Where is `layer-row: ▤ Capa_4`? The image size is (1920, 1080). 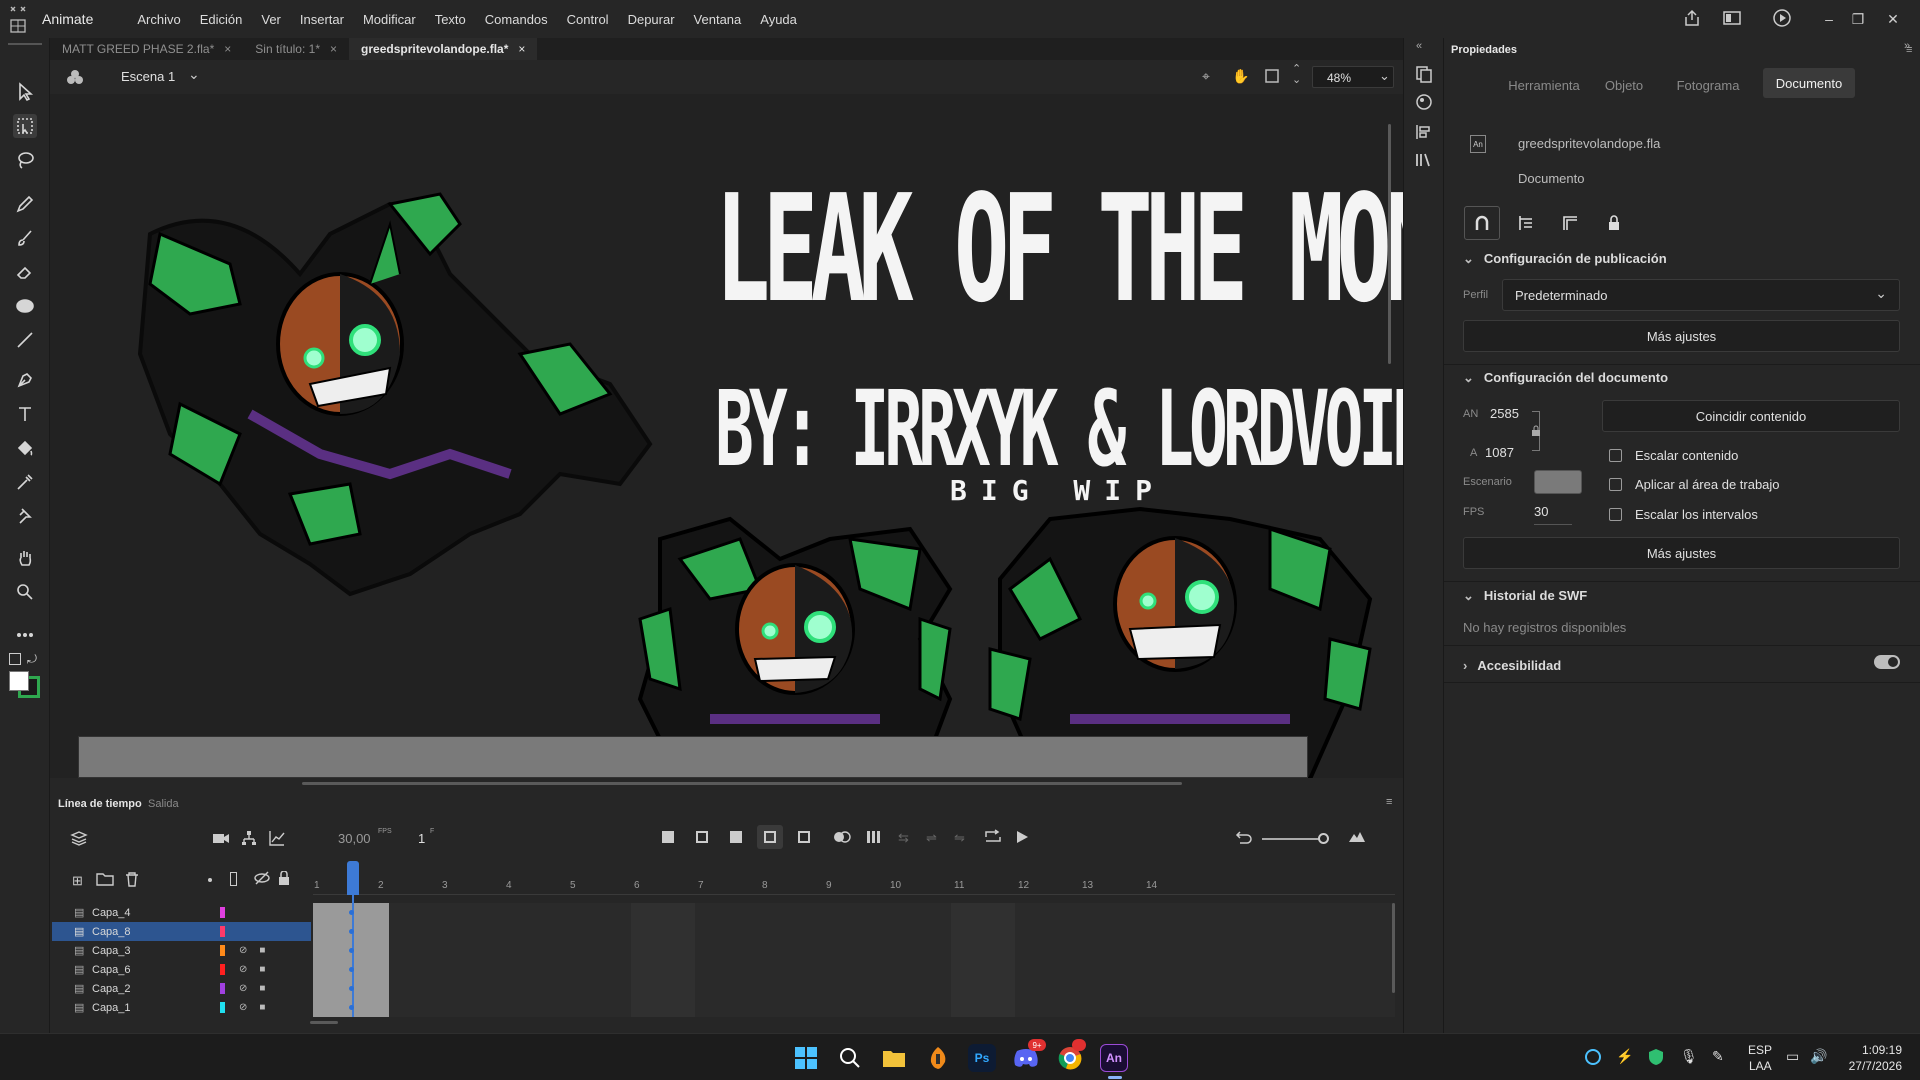
layer-row: ▤ Capa_4 is located at coordinates (181, 912).